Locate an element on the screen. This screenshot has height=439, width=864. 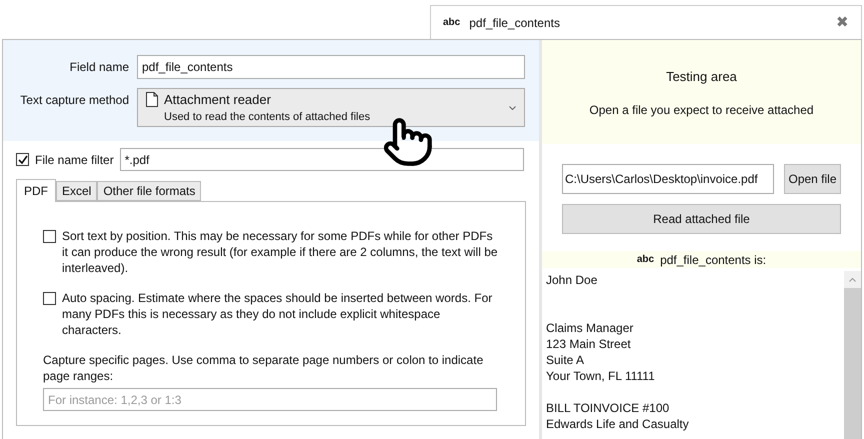
option-text: Sort text by position. This may be necessary for some PDFs while for other PDFs it can produce the wrong result (for example if there are 2 columns, the text will be interleaved). is located at coordinates (280, 252).